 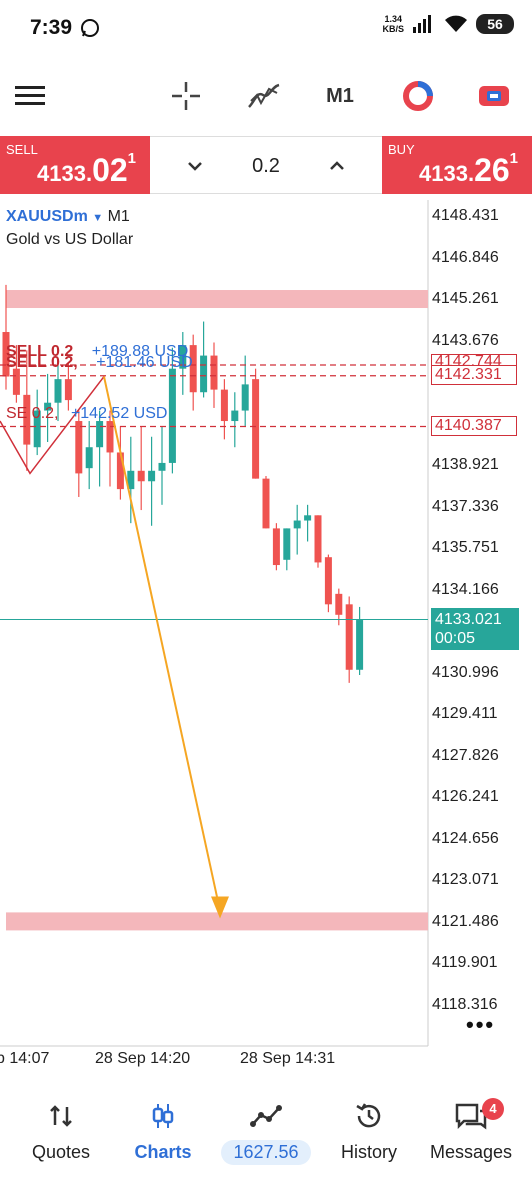 What do you see at coordinates (465, 1004) in the screenshot?
I see `price-axis-label: 4118.316` at bounding box center [465, 1004].